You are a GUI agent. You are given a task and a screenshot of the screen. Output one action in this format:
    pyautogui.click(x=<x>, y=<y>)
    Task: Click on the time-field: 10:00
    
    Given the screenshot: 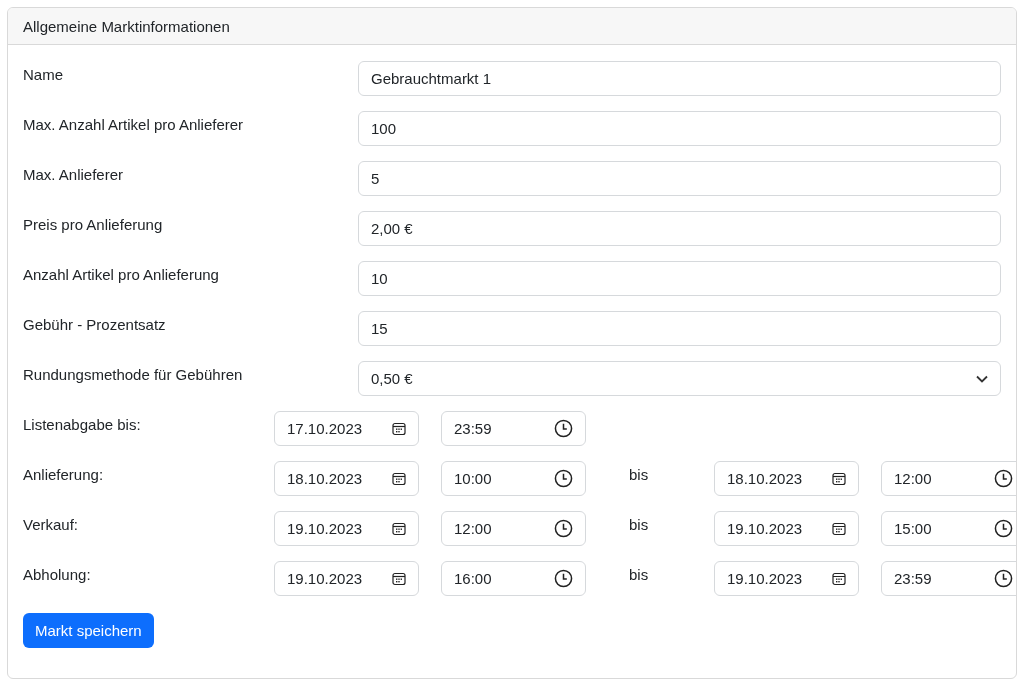 What is the action you would take?
    pyautogui.click(x=513, y=478)
    